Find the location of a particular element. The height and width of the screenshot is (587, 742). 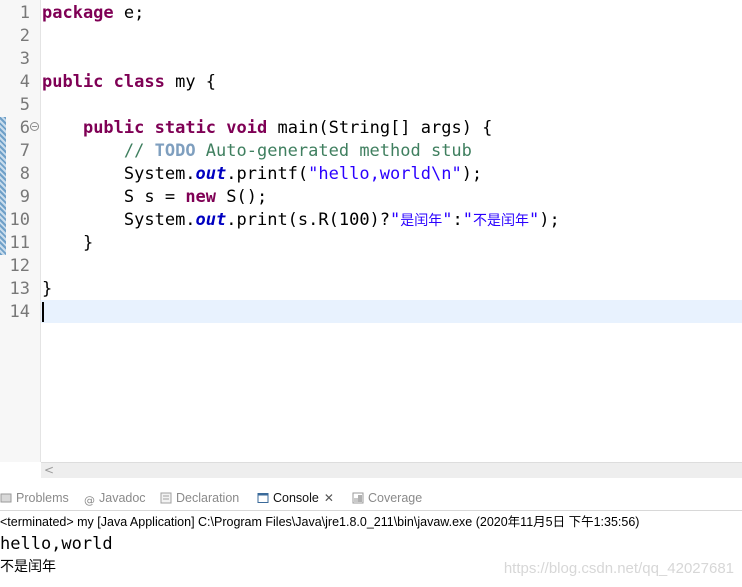

string-literal: "hello,world\n" is located at coordinates (385, 174).